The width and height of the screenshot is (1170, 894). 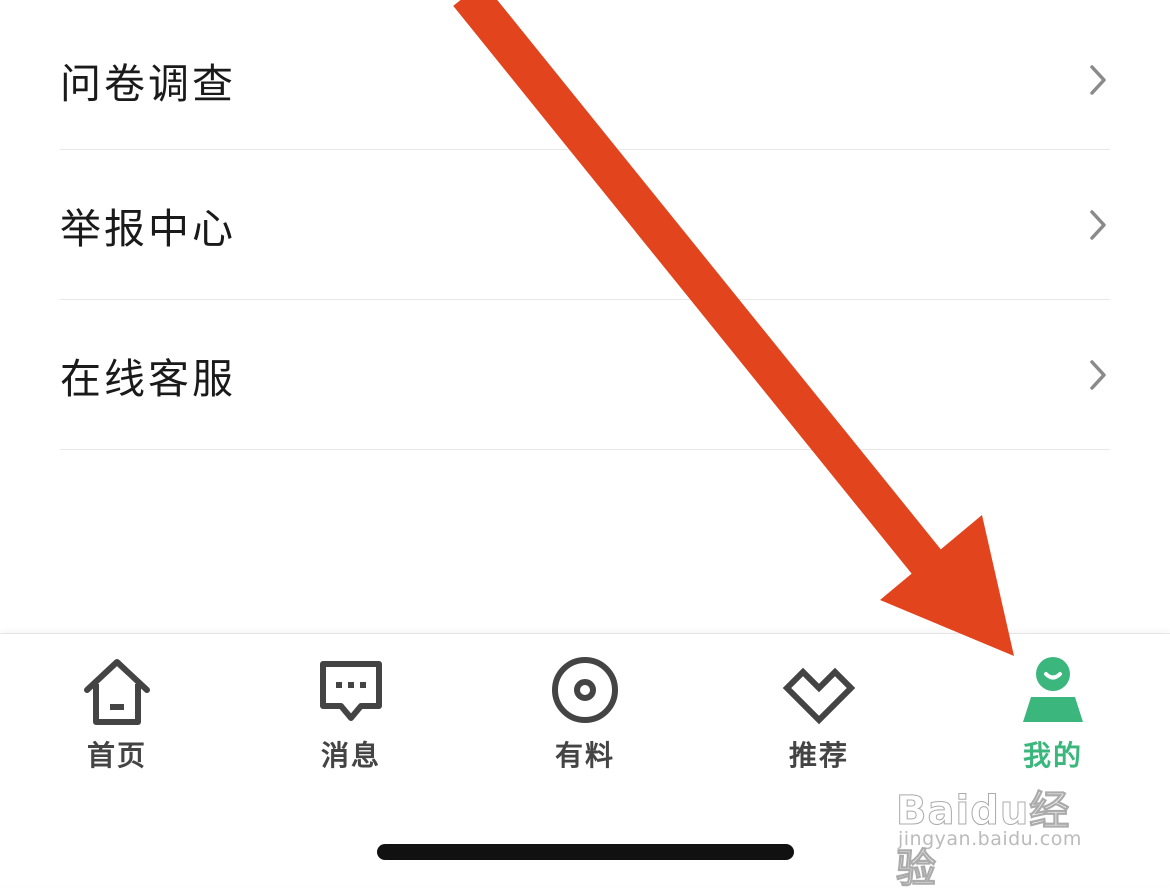 What do you see at coordinates (585, 852) in the screenshot?
I see `home-indicator` at bounding box center [585, 852].